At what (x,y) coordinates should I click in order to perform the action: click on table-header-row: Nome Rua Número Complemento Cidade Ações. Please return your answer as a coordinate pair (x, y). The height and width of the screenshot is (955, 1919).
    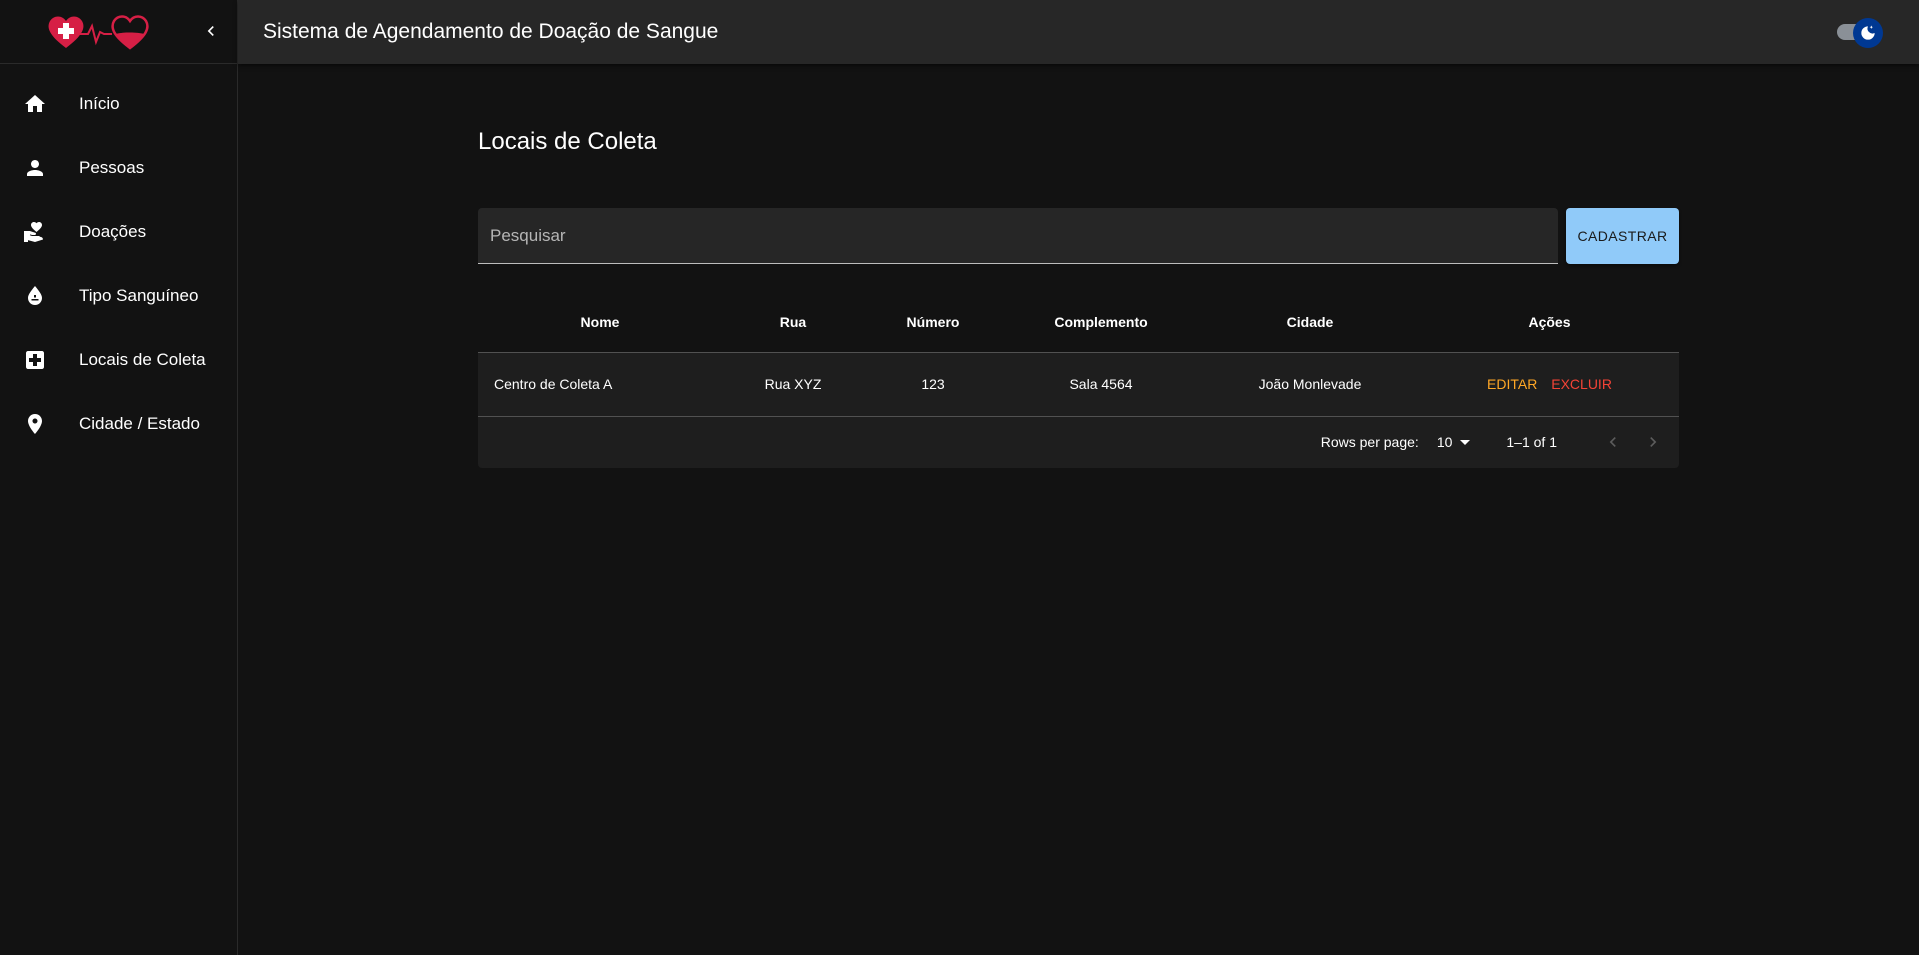
    Looking at the image, I should click on (1078, 322).